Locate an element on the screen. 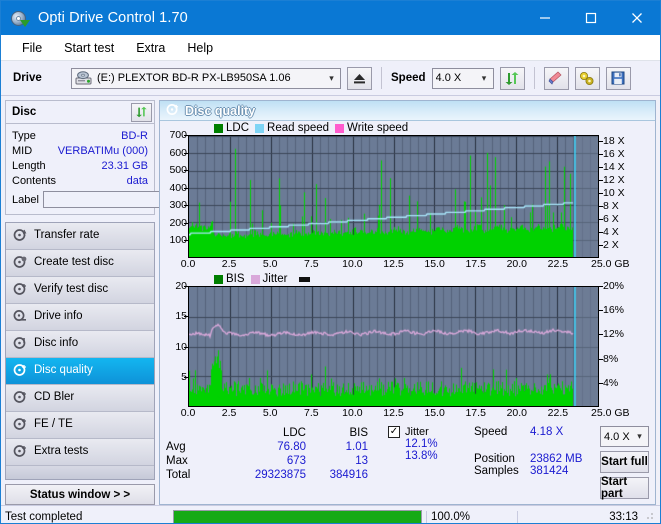 This screenshot has height=524, width=661. sidebar-item-disc-info: Disc info is located at coordinates (80, 344).